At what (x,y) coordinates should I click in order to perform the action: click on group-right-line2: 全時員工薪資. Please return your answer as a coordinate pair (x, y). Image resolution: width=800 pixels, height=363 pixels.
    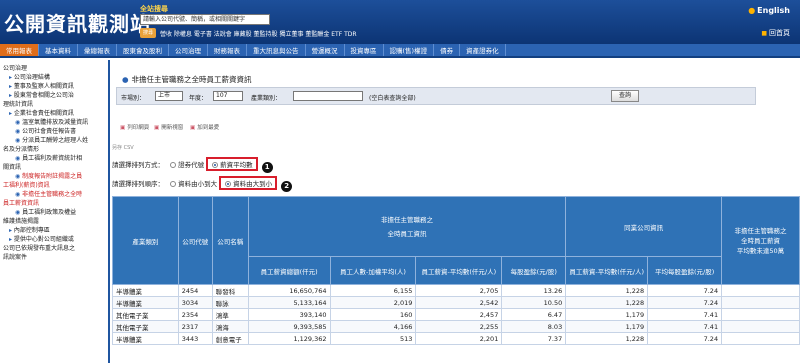
    Looking at the image, I should click on (761, 240).